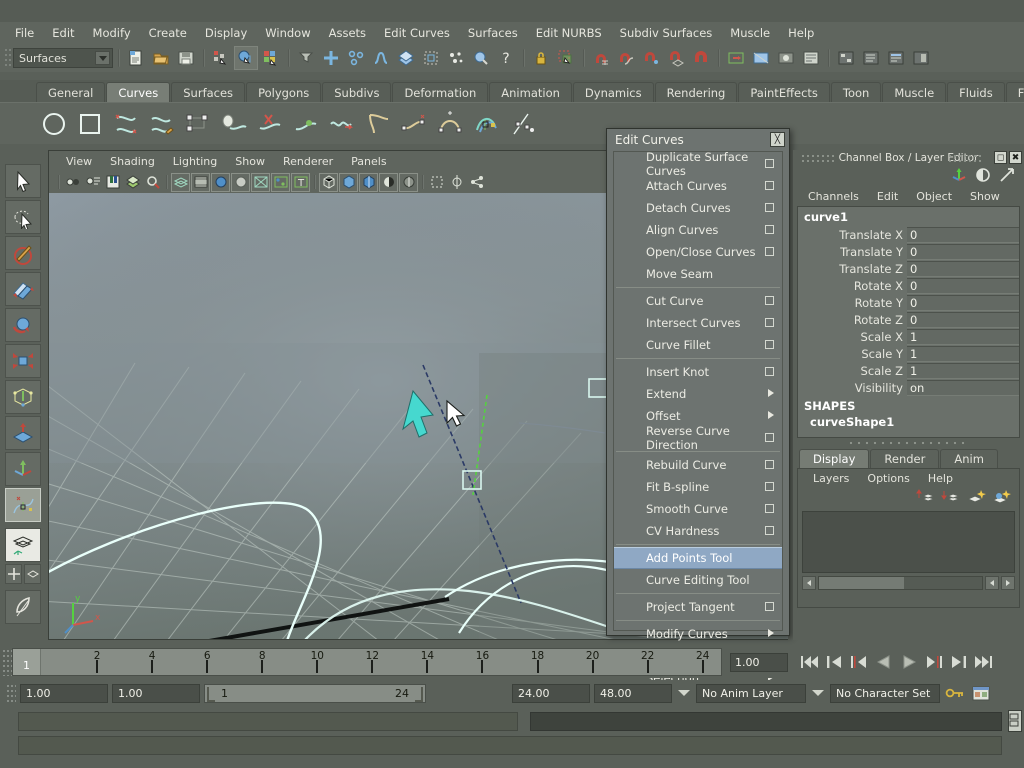  What do you see at coordinates (626, 58) in the screenshot?
I see `snap-to-curve-icon` at bounding box center [626, 58].